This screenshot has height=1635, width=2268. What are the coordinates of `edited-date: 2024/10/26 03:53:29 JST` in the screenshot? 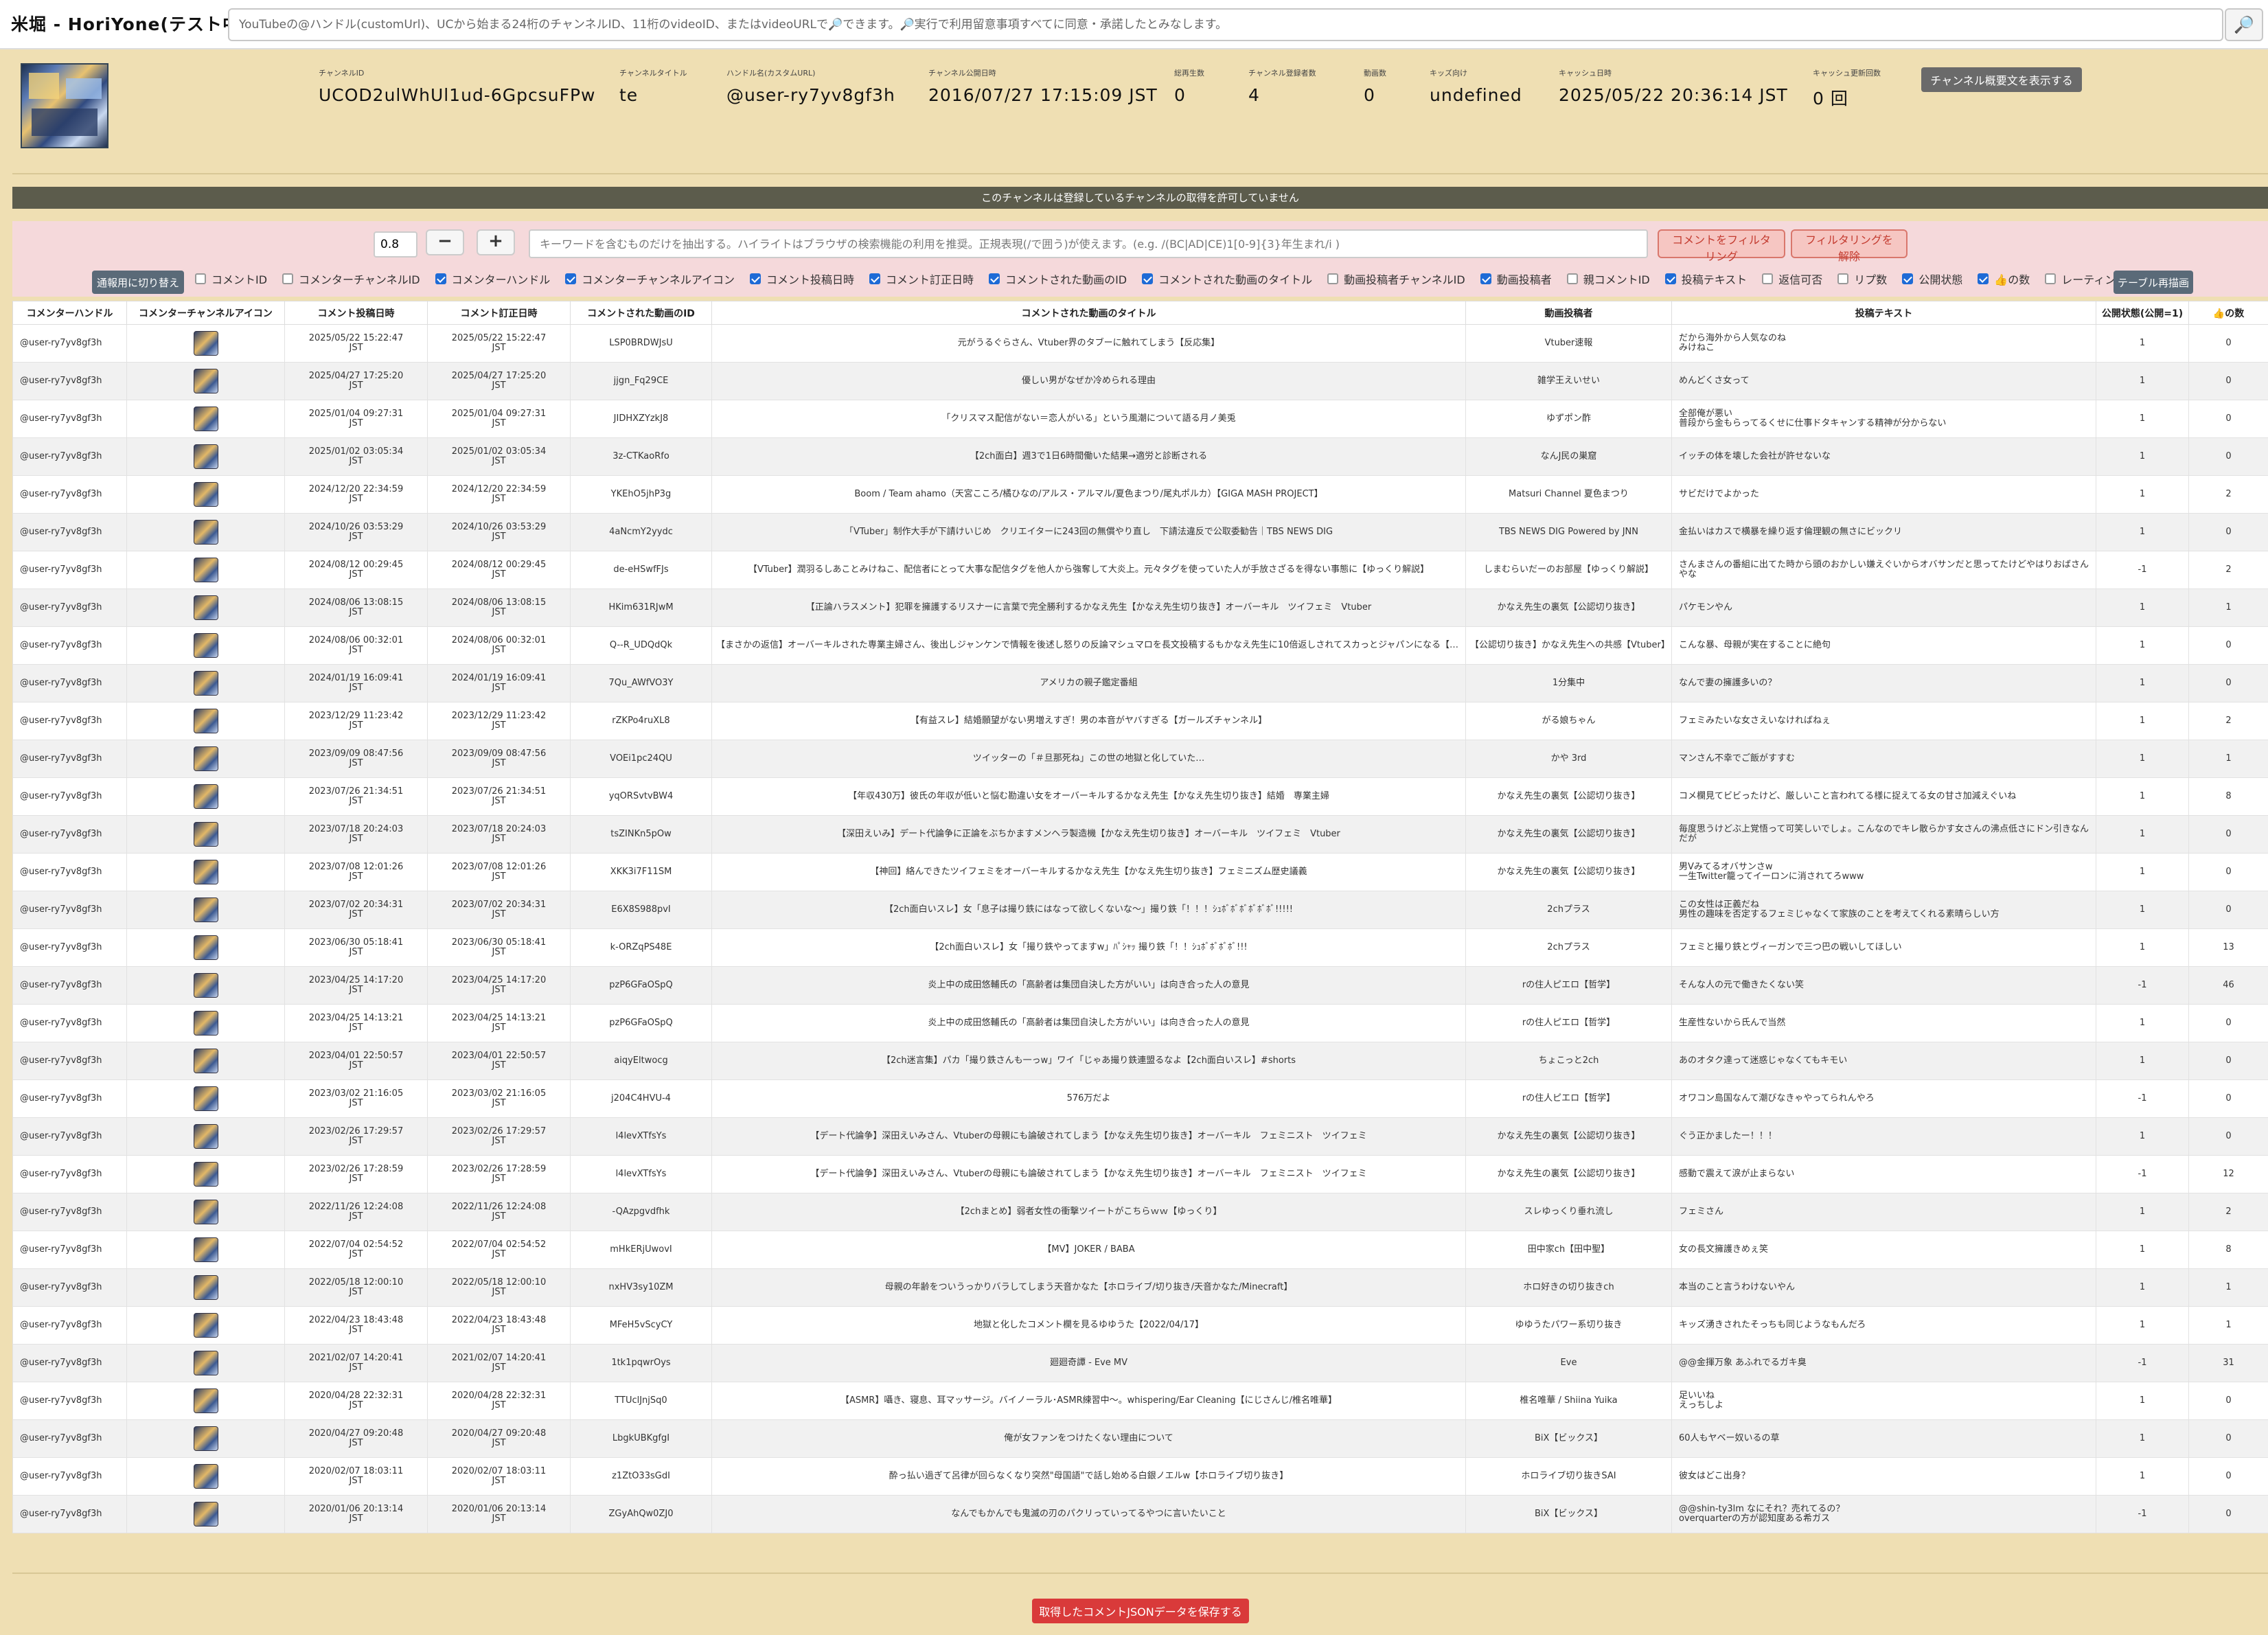 It's located at (499, 532).